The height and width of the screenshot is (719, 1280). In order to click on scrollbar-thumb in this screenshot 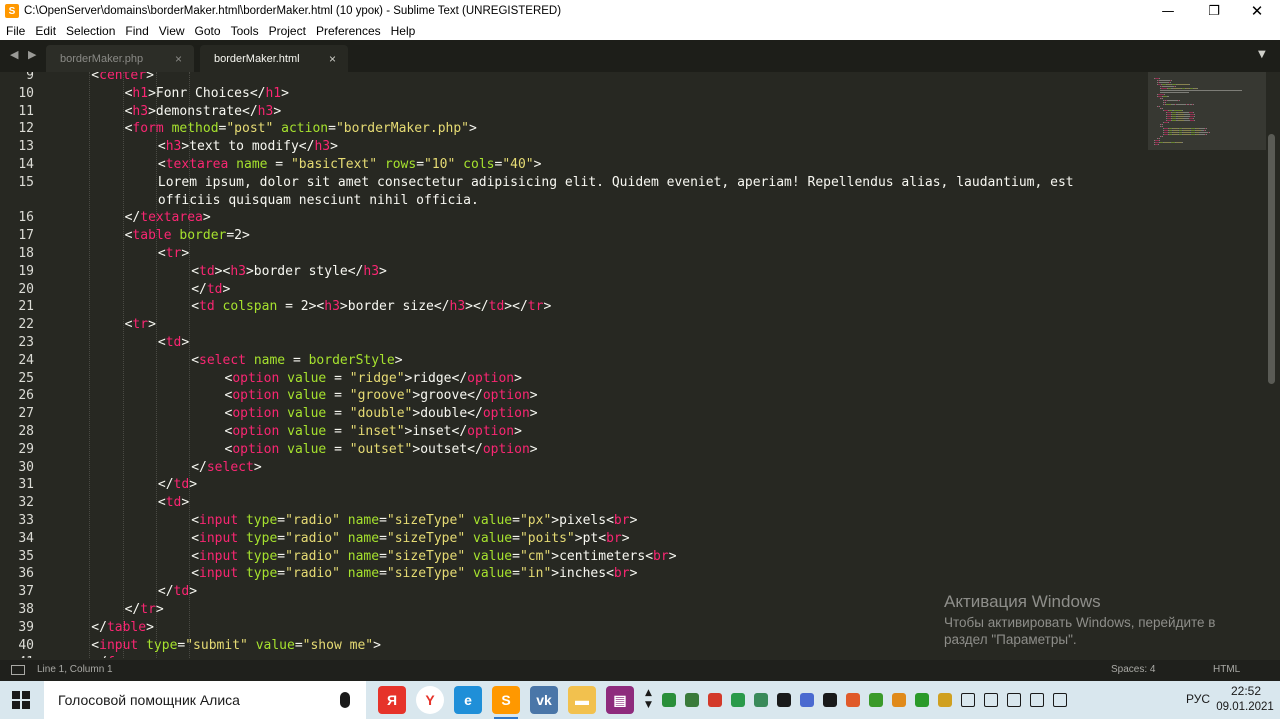, I will do `click(1271, 259)`.